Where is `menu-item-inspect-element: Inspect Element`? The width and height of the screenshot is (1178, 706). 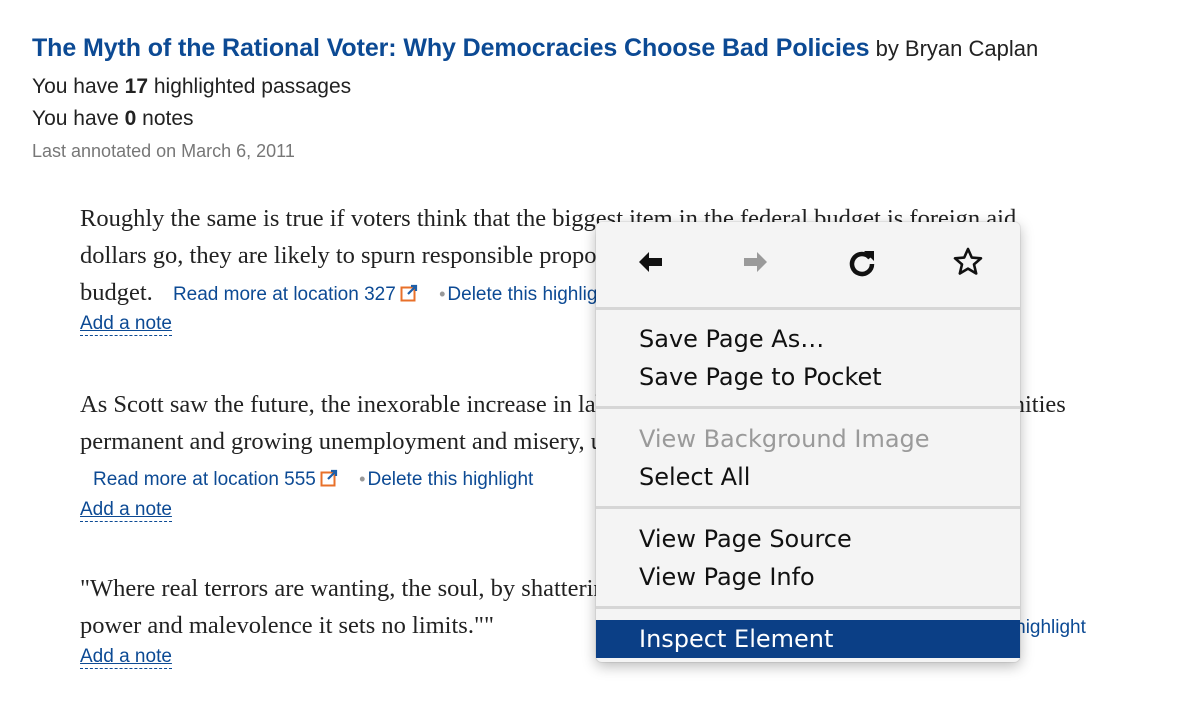 menu-item-inspect-element: Inspect Element is located at coordinates (808, 639).